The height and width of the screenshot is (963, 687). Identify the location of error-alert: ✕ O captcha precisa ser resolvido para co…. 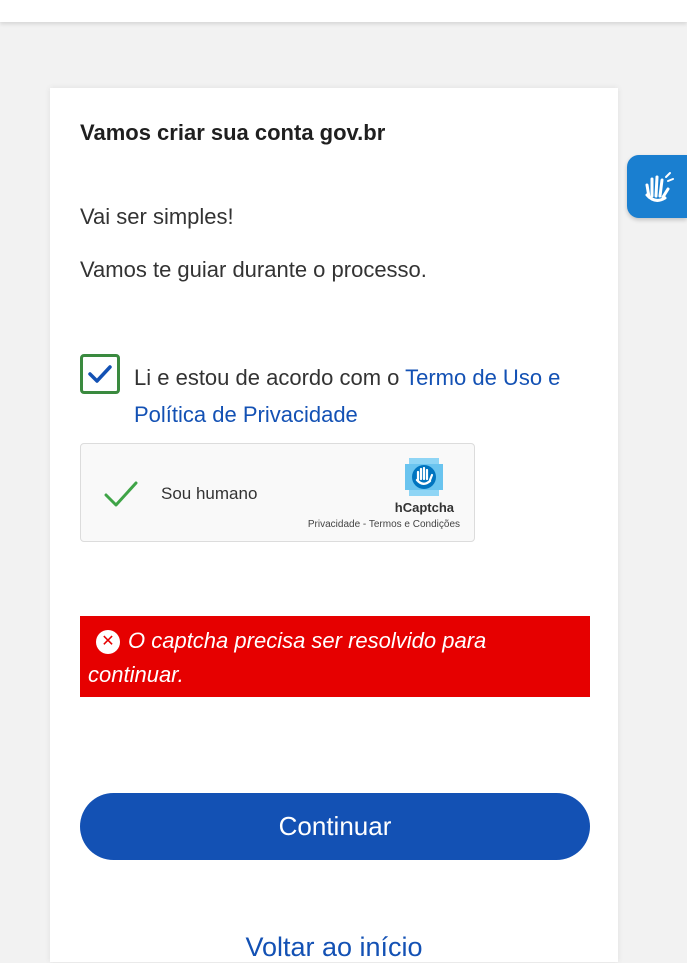
(335, 656).